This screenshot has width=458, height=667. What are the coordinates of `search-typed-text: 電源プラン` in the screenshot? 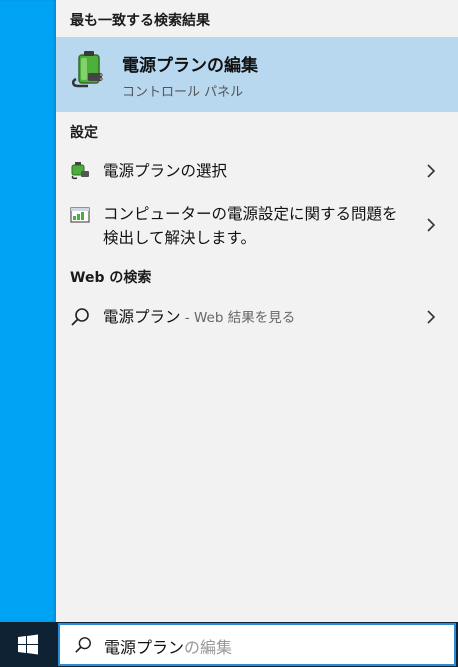 It's located at (144, 647).